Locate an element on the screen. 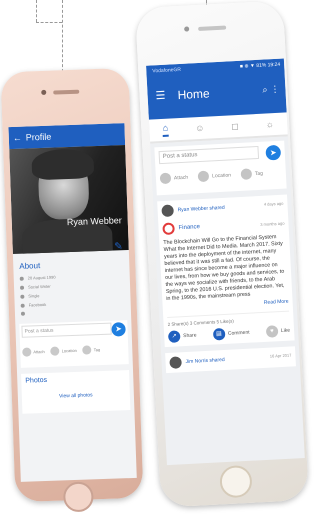 Image resolution: width=320 pixels, height=514 pixels. facebook-icon is located at coordinates (22, 305).